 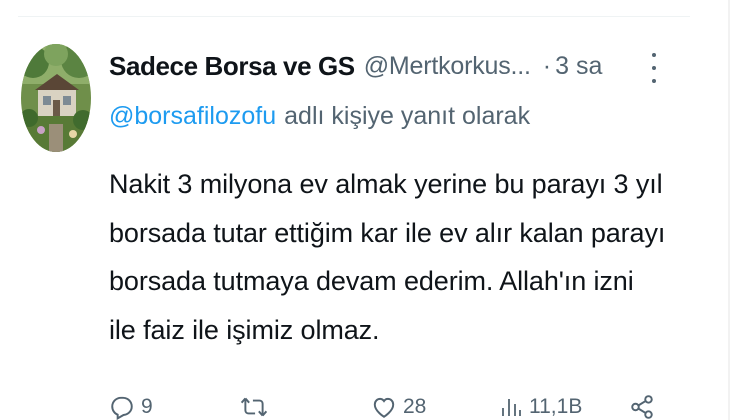 I want to click on reply-context: @borsafilozofu adlı kişiye yanıt olarak, so click(x=319, y=116).